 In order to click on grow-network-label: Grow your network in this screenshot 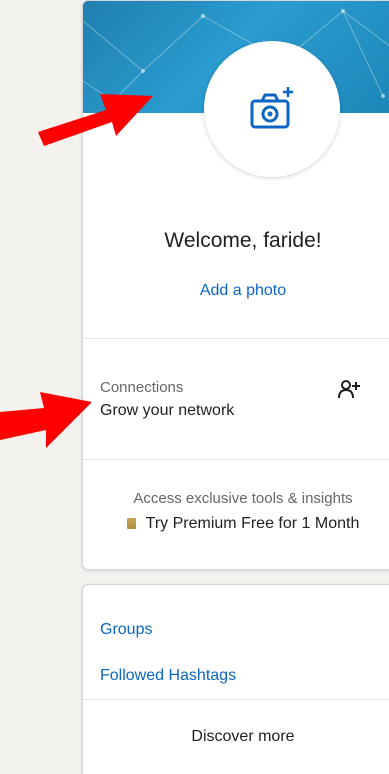, I will do `click(167, 410)`.